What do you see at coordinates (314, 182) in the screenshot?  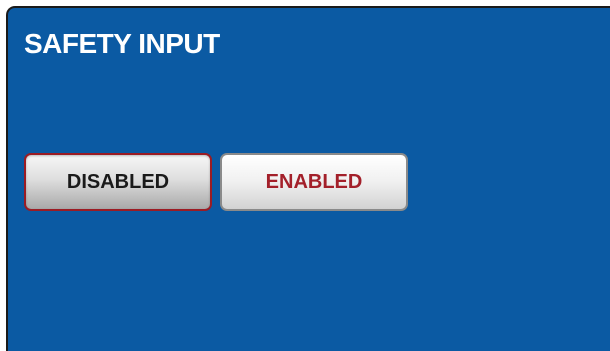 I see `enabled-button: ENABLED` at bounding box center [314, 182].